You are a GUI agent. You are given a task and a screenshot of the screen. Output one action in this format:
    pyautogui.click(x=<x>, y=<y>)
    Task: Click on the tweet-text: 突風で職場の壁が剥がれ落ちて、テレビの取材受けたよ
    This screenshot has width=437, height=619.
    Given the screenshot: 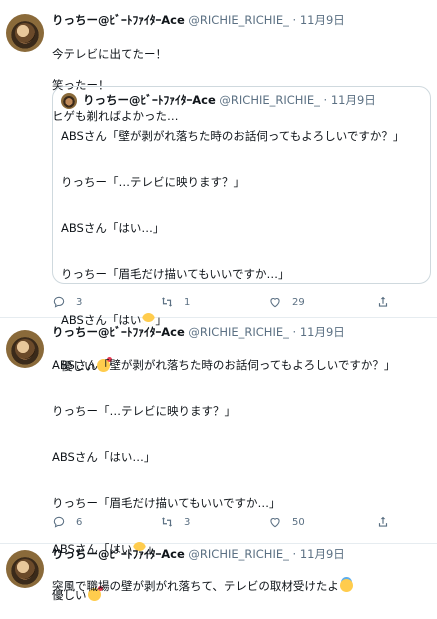 What is the action you would take?
    pyautogui.click(x=242, y=586)
    